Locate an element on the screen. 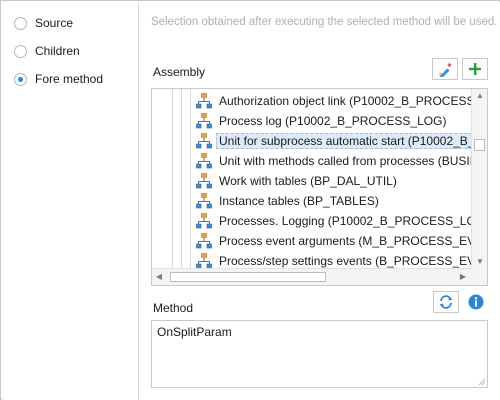  tree-item: Process log (P10002_B_PROCESS_LOG) is located at coordinates (322, 121).